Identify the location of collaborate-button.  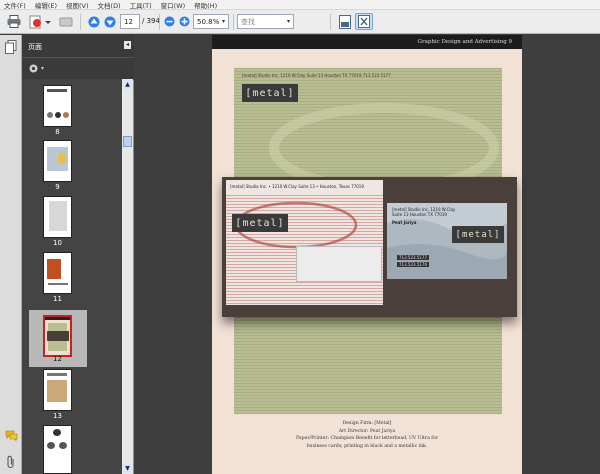
(66, 21).